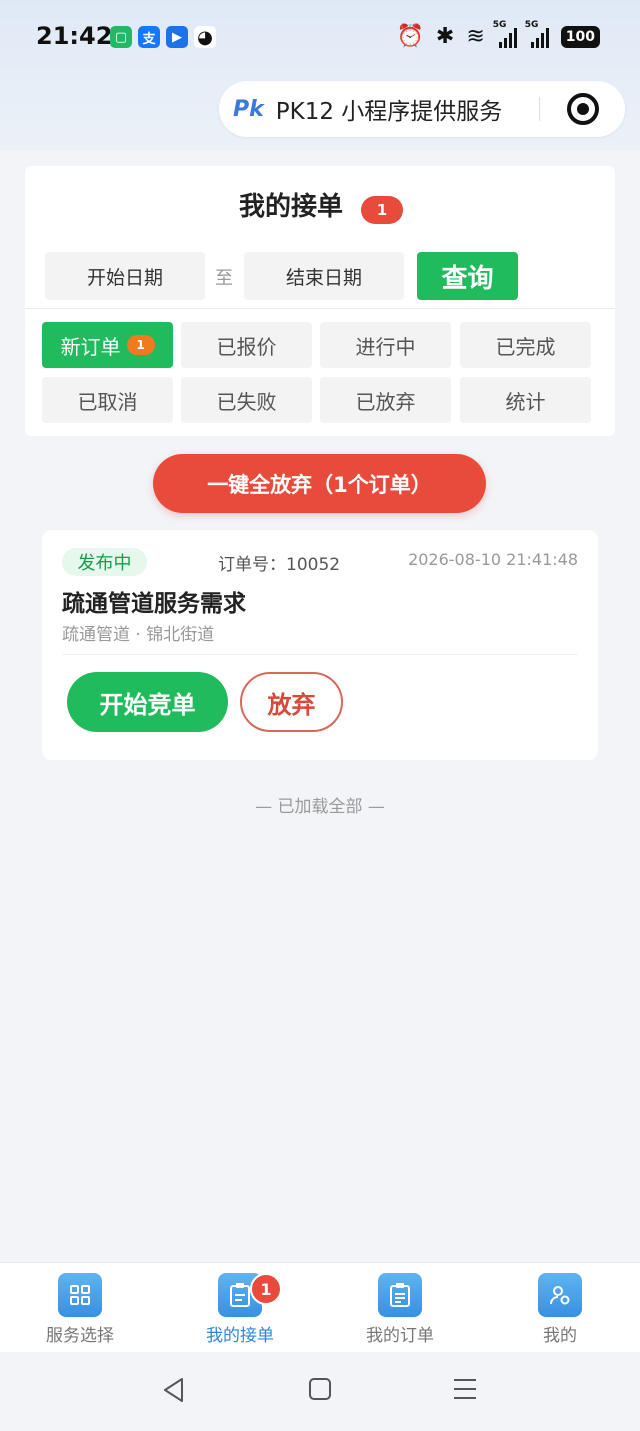 This screenshot has height=1431, width=640. I want to click on status-badge: 发布中, so click(104, 562).